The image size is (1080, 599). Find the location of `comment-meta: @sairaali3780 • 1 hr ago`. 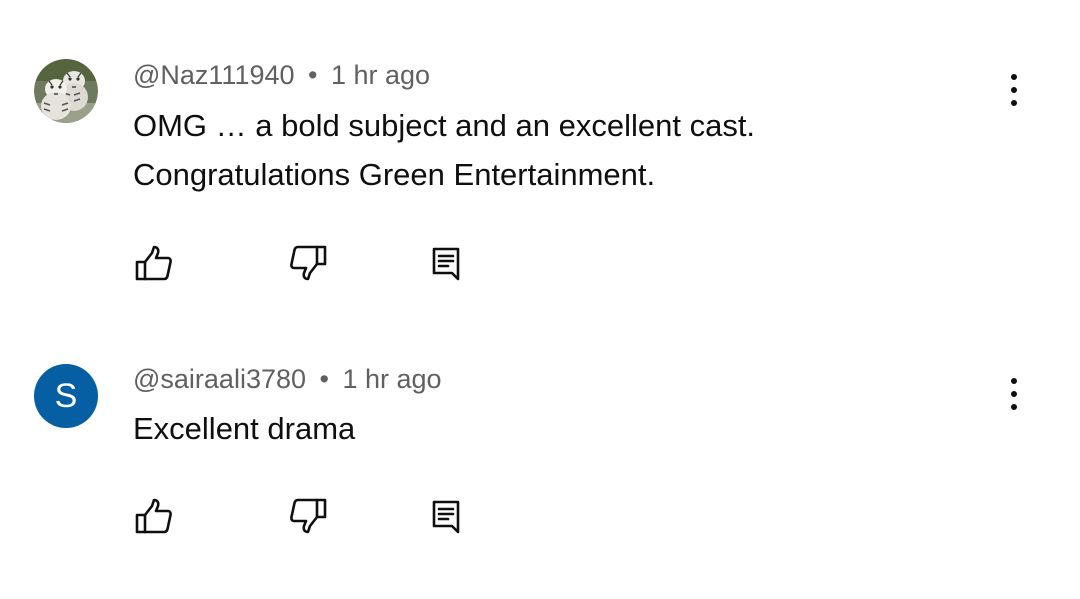

comment-meta: @sairaali3780 • 1 hr ago is located at coordinates (287, 379).